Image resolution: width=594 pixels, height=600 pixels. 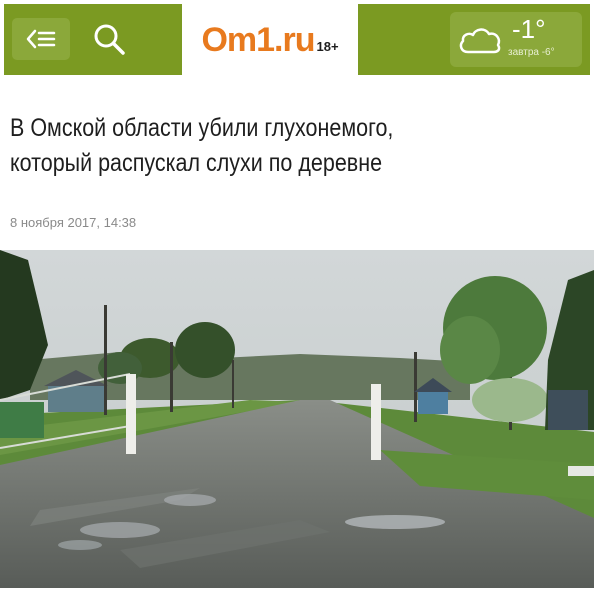 What do you see at coordinates (196, 163) in the screenshot?
I see `article-title-line-2: который распускал слухи по деревне` at bounding box center [196, 163].